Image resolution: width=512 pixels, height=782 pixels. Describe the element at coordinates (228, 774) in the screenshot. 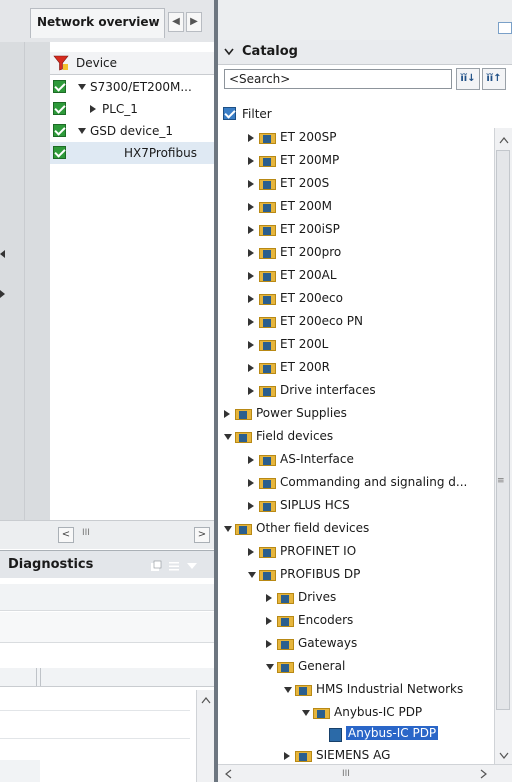

I see `scroll-left-icon` at that location.